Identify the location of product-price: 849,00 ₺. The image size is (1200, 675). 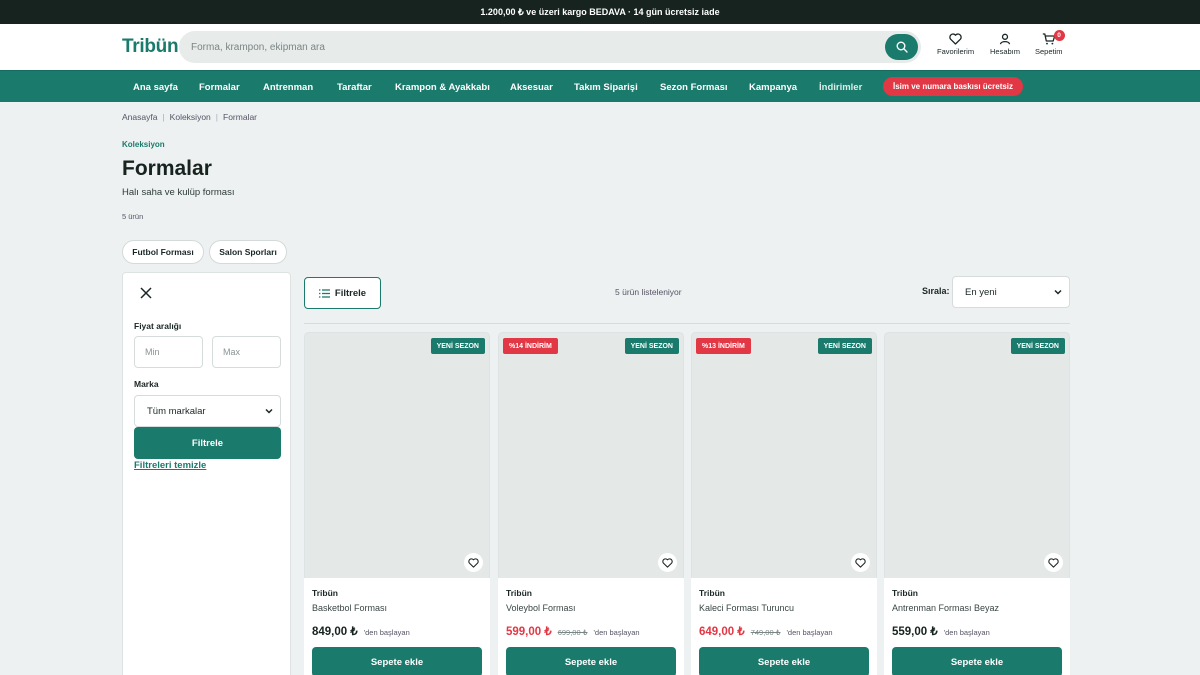
(335, 632).